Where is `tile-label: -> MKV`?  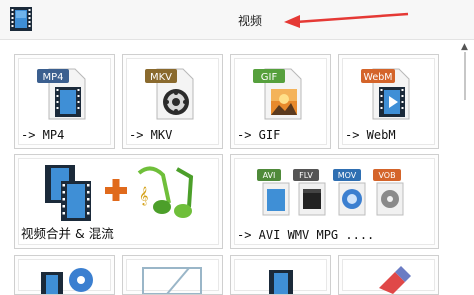 tile-label: -> MKV is located at coordinates (151, 135).